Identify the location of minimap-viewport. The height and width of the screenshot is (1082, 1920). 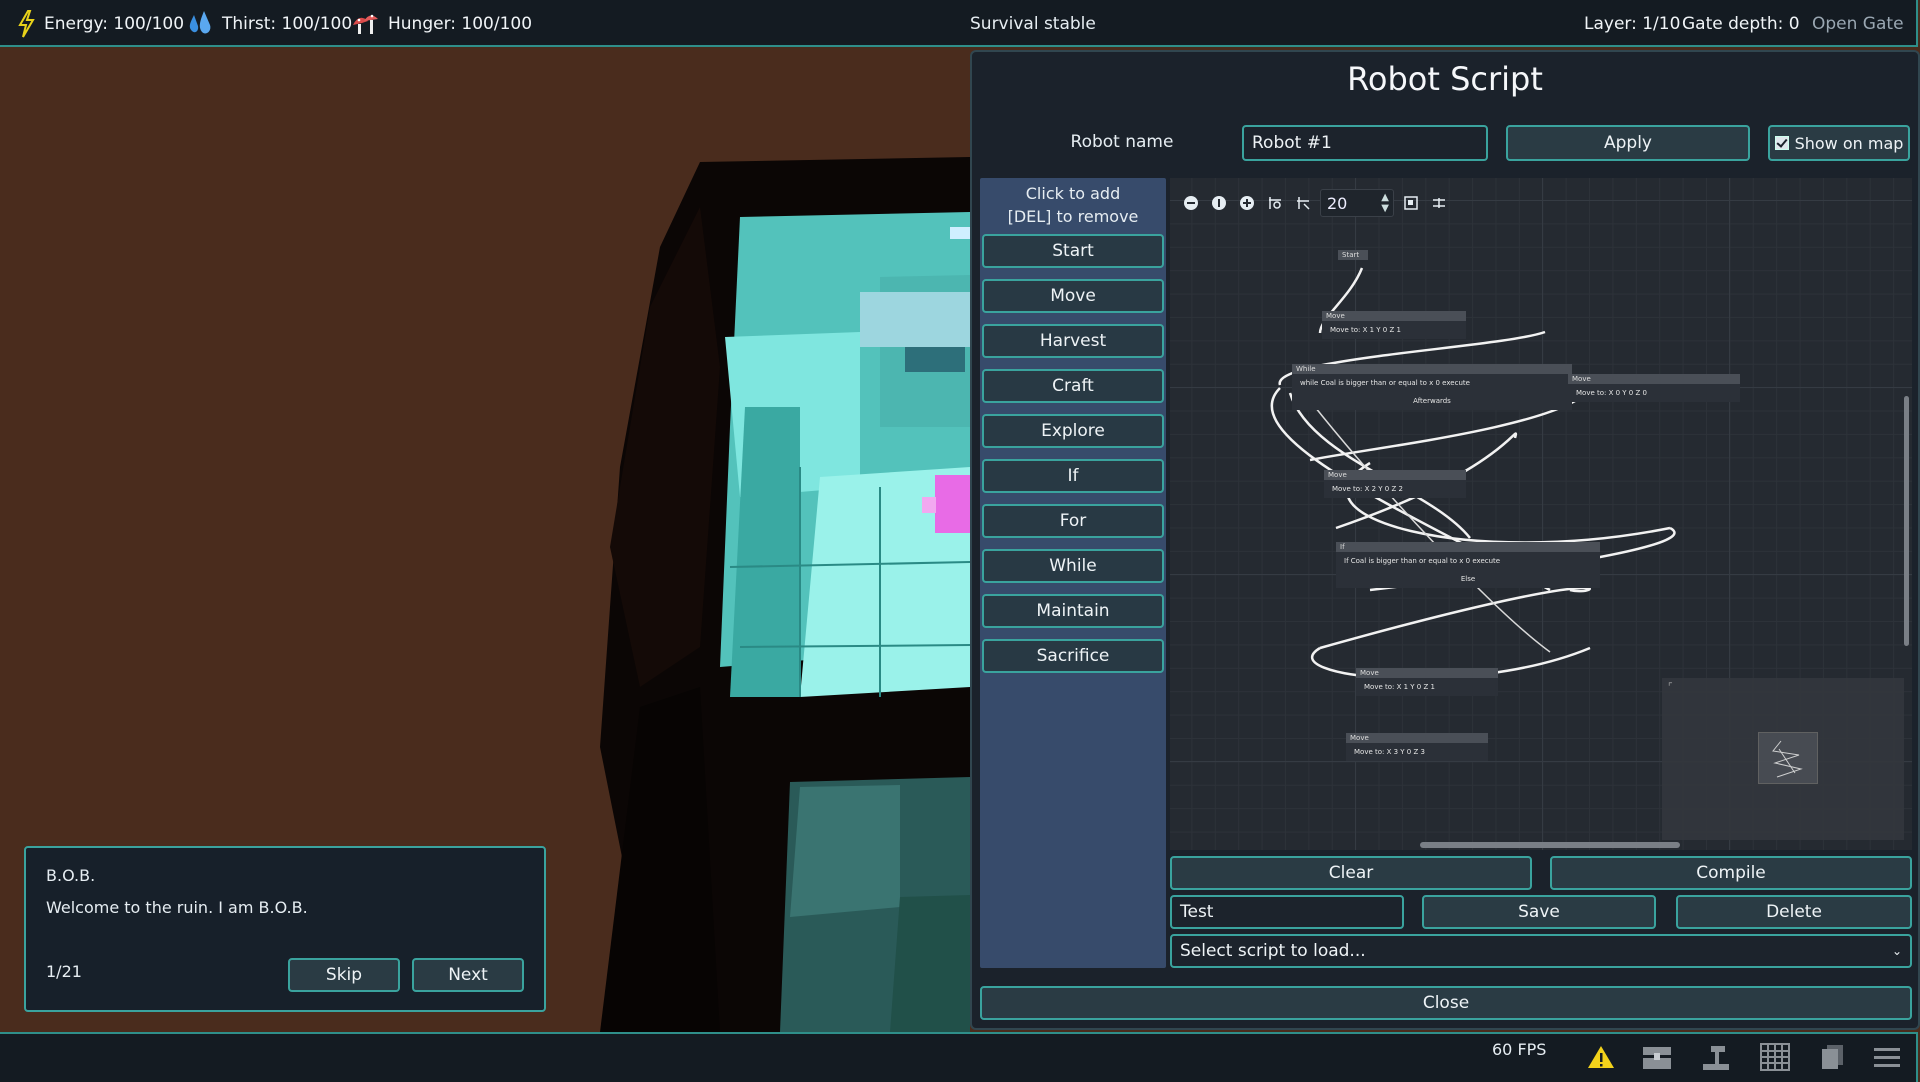
(1788, 758).